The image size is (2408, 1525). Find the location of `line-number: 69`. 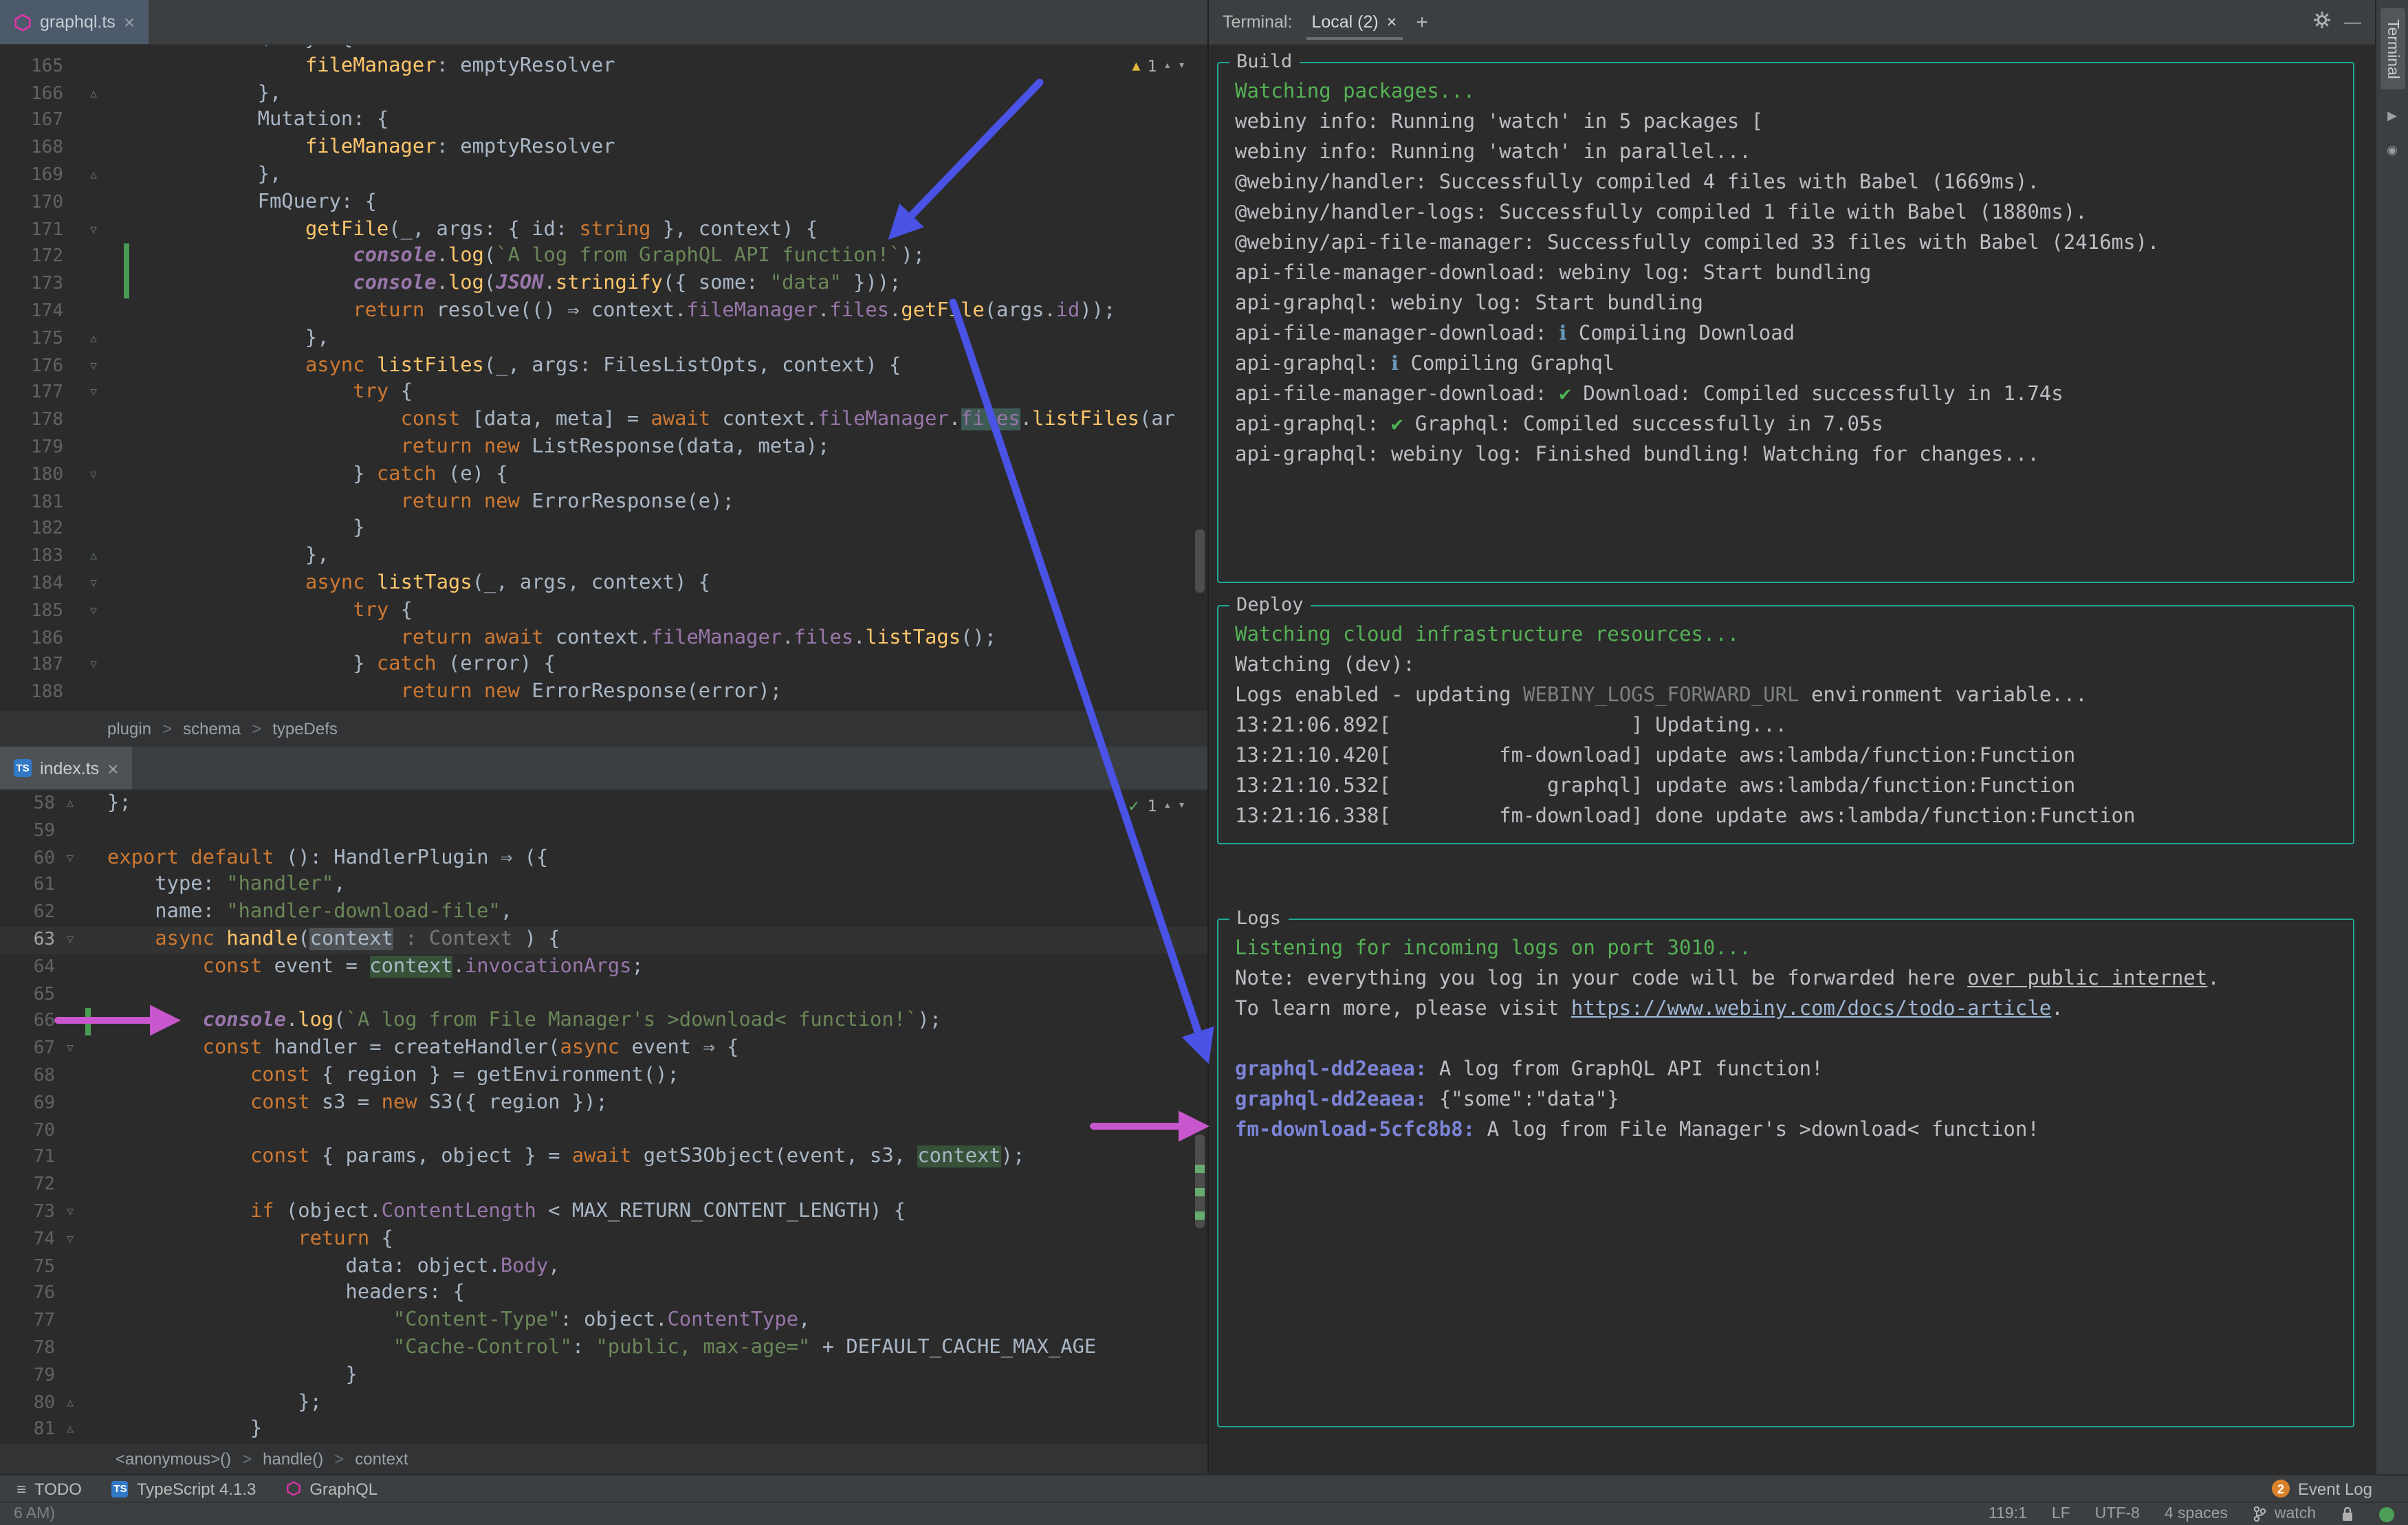

line-number: 69 is located at coordinates (28, 1104).